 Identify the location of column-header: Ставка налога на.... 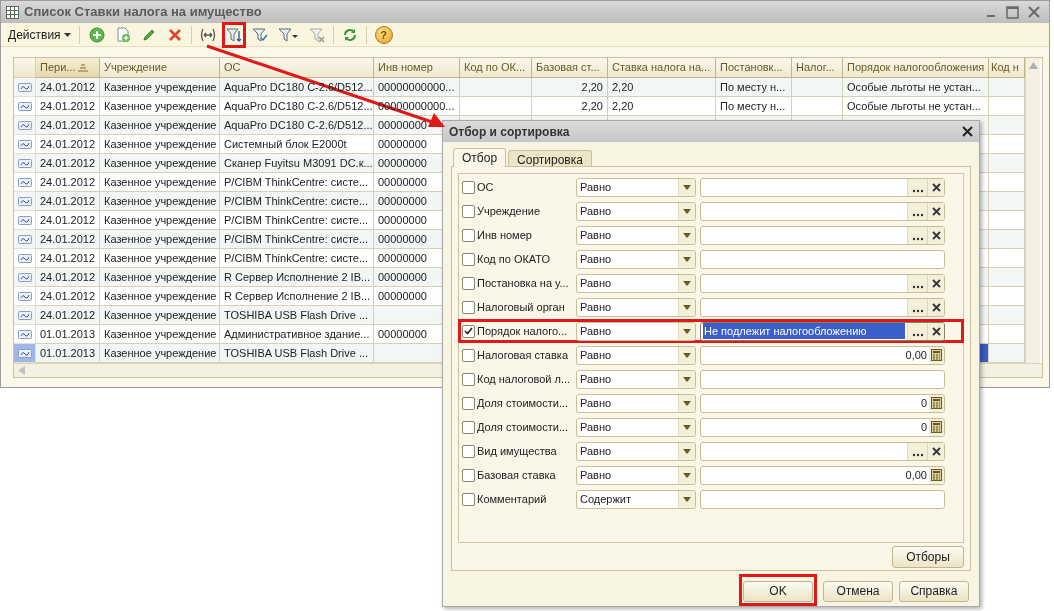
(662, 68).